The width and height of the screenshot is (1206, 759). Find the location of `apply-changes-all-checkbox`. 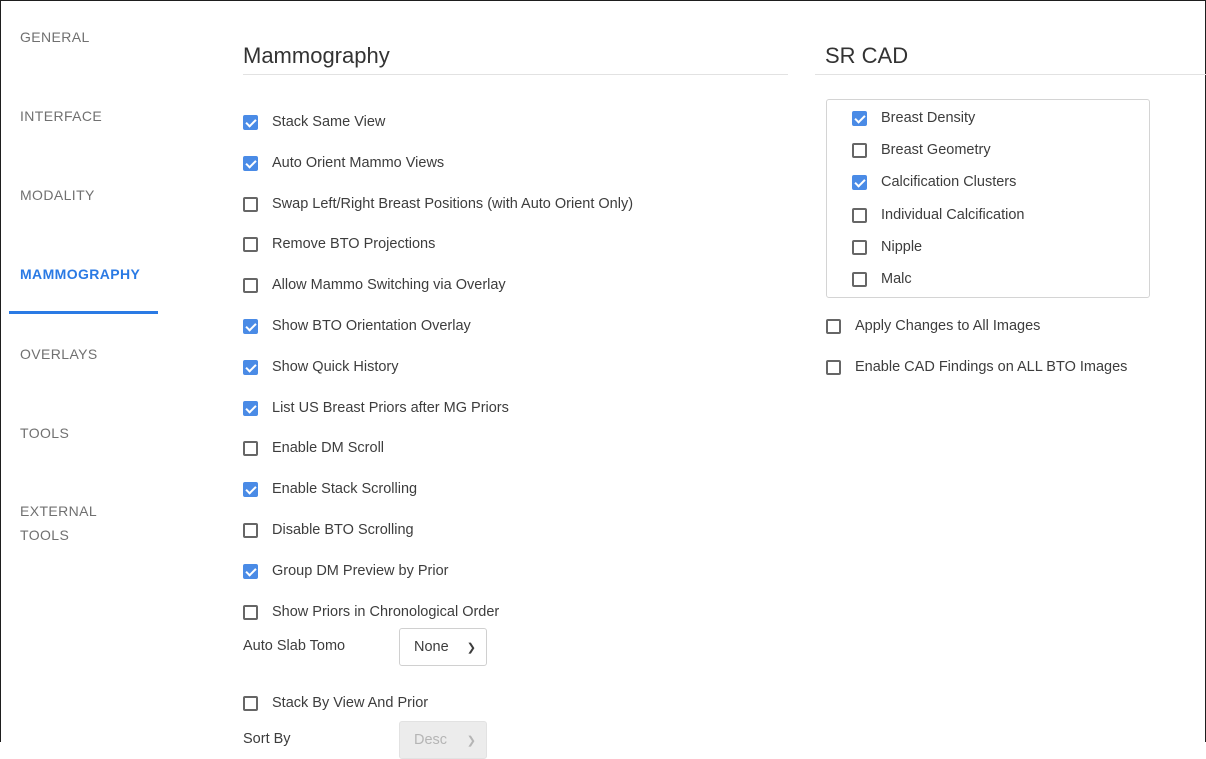

apply-changes-all-checkbox is located at coordinates (833, 326).